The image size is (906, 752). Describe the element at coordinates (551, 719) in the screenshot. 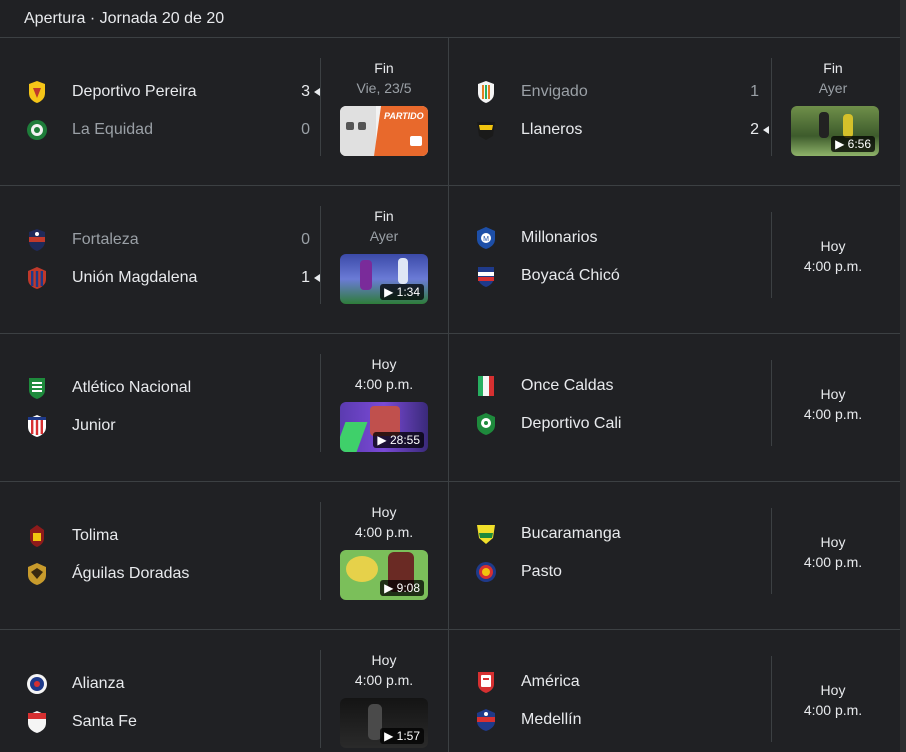

I see `team-name: Medellín` at that location.